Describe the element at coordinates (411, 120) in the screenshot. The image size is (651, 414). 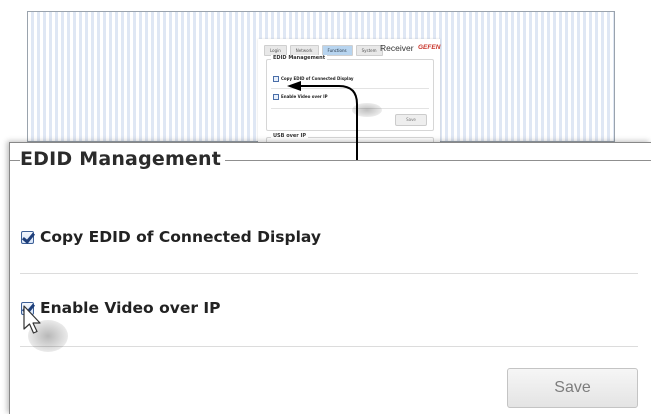
I see `mini-save-button: Save` at that location.